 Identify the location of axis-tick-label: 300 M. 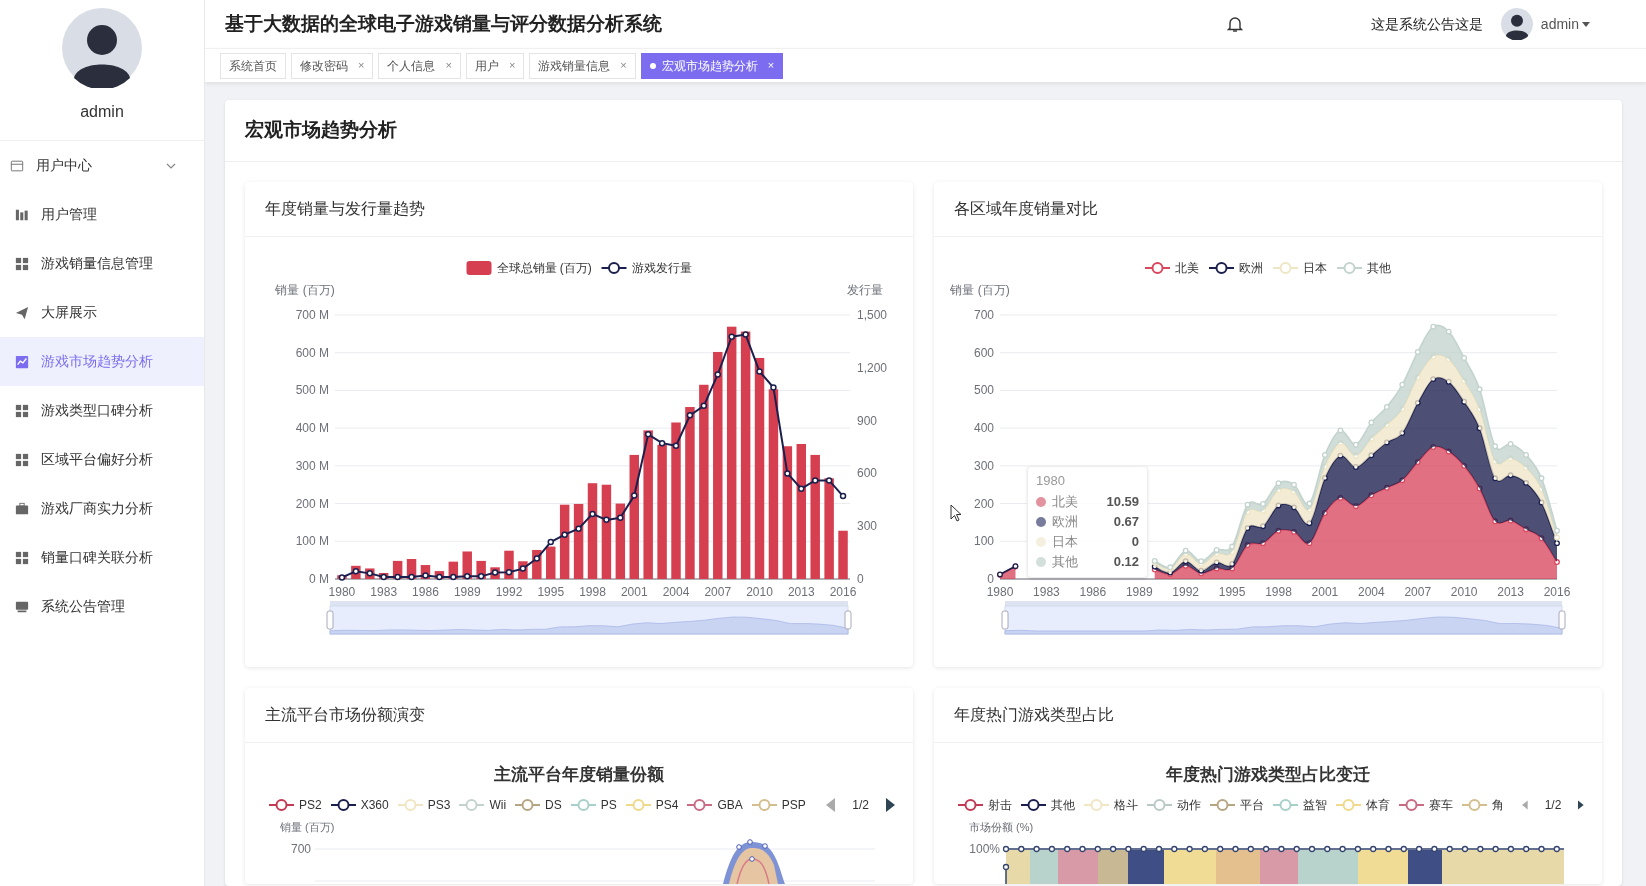
(312, 465).